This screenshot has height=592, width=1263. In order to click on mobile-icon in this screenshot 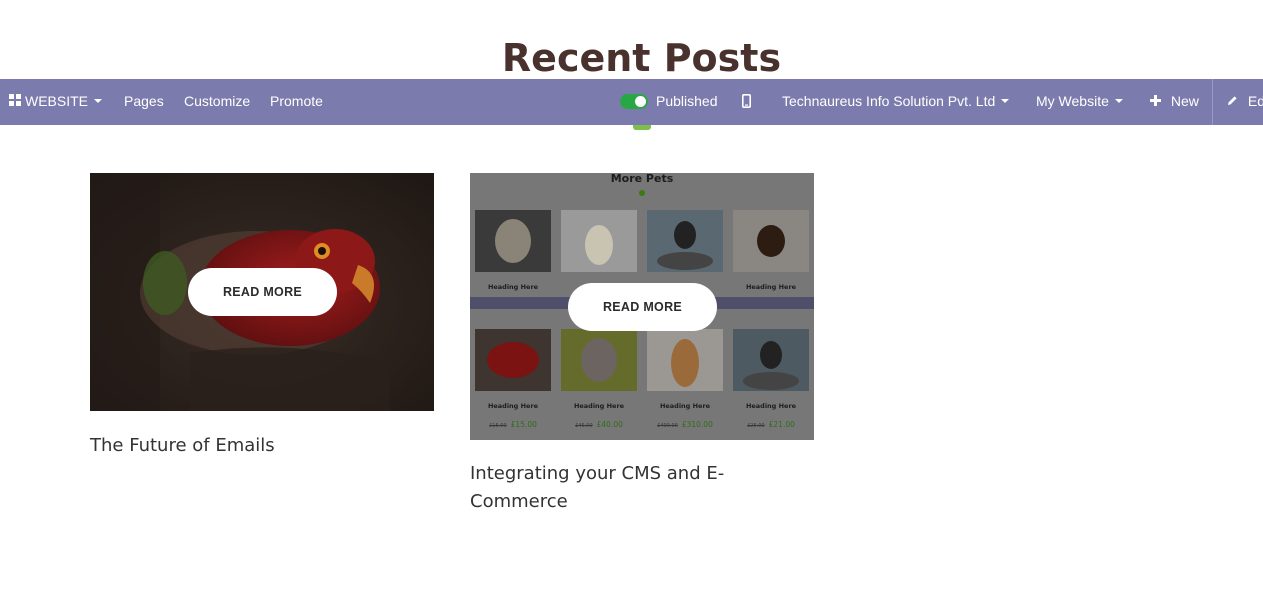, I will do `click(747, 101)`.